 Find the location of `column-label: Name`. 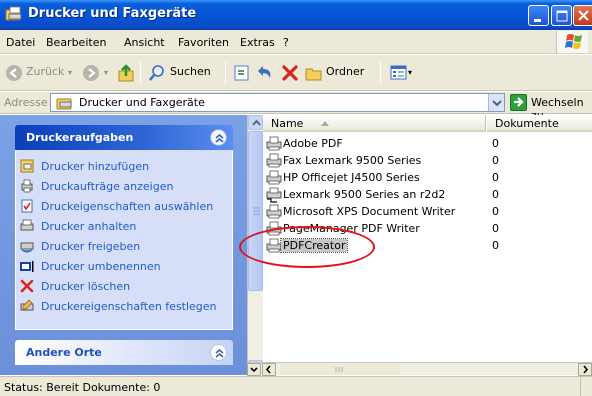

column-label: Name is located at coordinates (287, 123).